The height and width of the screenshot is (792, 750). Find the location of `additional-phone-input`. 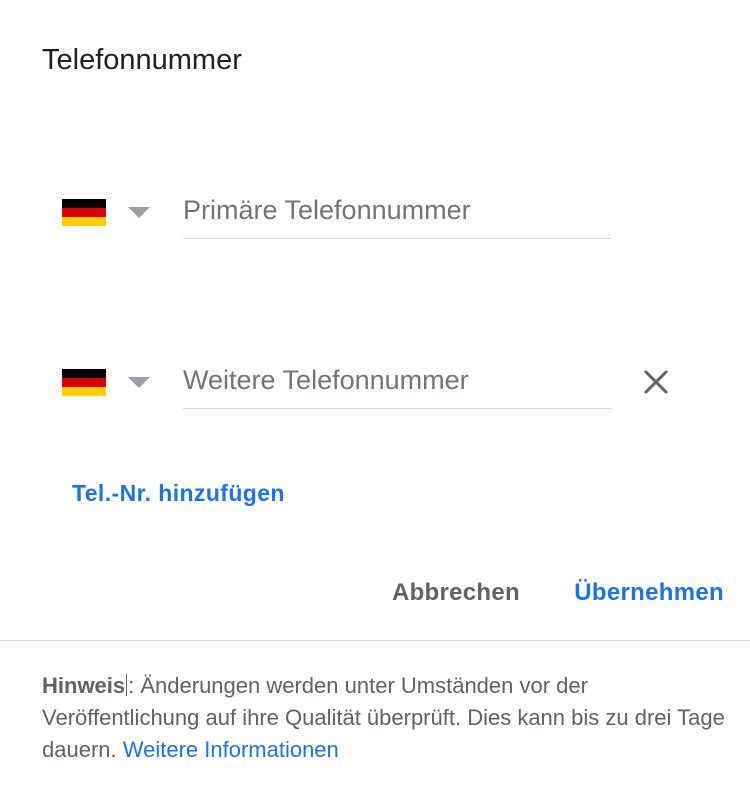

additional-phone-input is located at coordinates (397, 380).